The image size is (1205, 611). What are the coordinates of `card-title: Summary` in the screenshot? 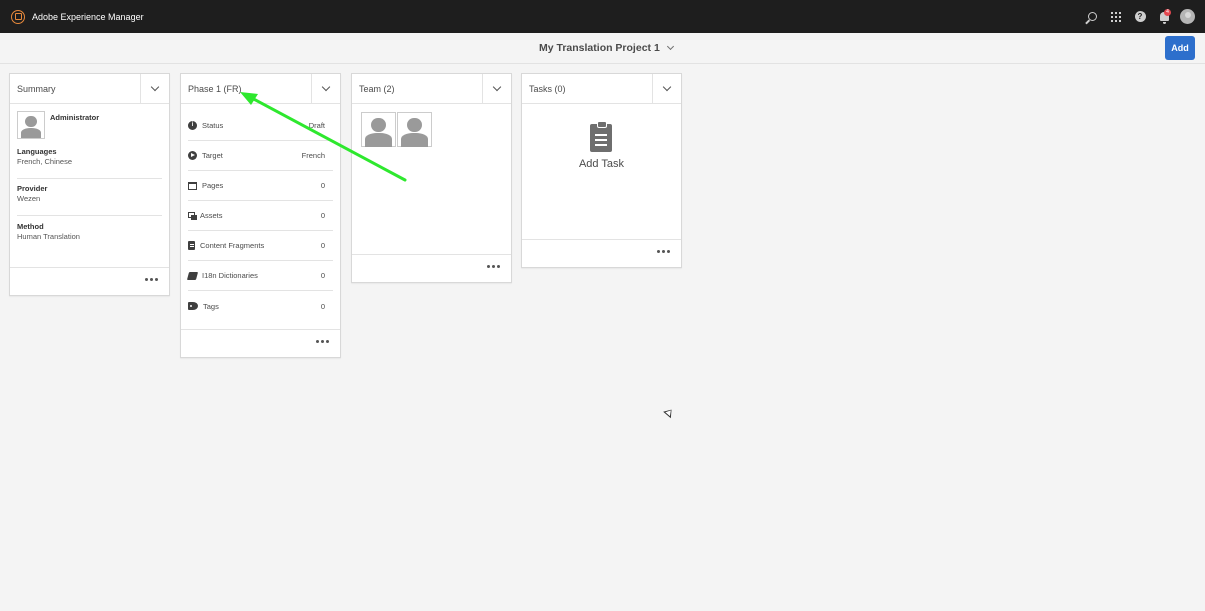 It's located at (36, 88).